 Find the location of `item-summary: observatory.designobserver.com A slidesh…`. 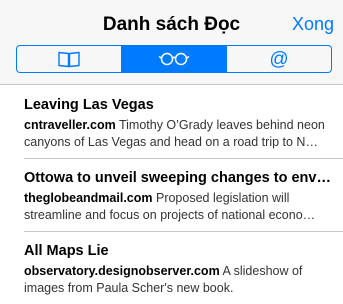

item-summary: observatory.designobserver.com A slidesh… is located at coordinates (178, 280).